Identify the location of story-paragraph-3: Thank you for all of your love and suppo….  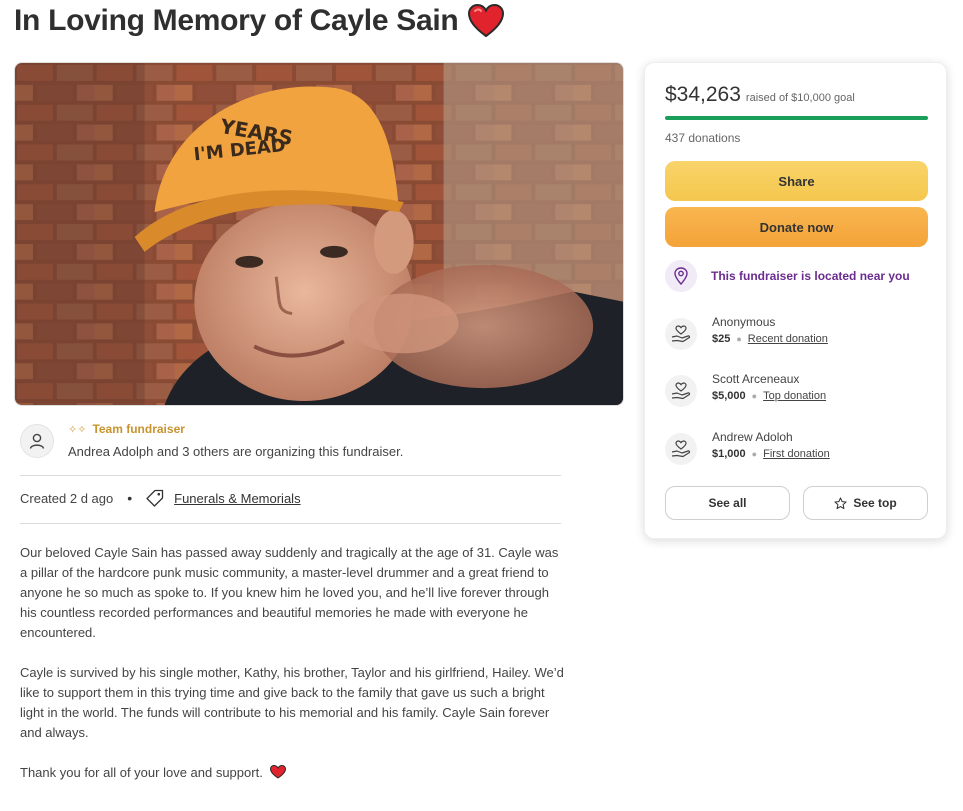
(292, 773).